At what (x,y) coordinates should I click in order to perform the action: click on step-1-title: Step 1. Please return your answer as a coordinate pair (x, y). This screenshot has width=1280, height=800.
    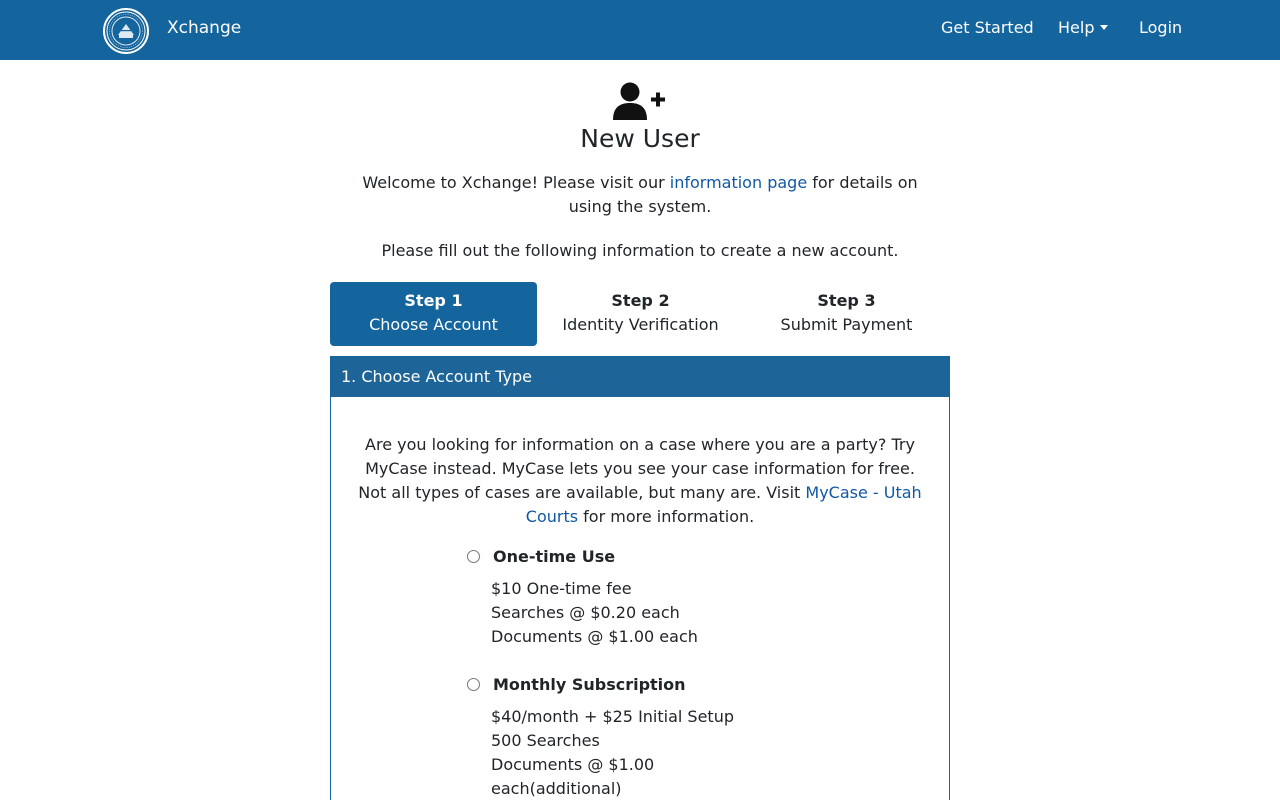
    Looking at the image, I should click on (433, 300).